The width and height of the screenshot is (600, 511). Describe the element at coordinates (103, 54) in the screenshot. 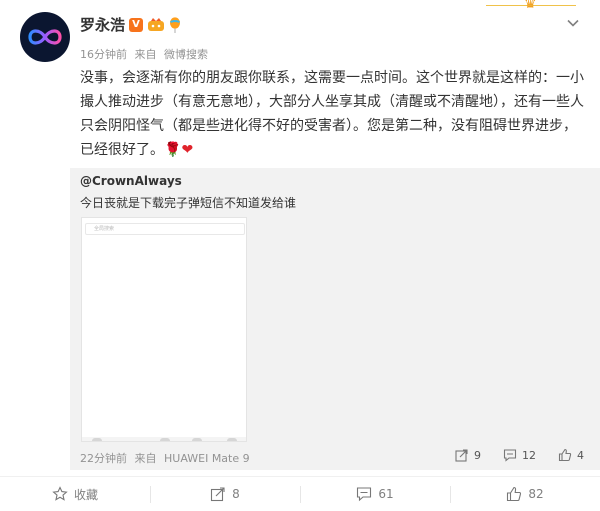

I see `post-time: 16分钟前` at that location.